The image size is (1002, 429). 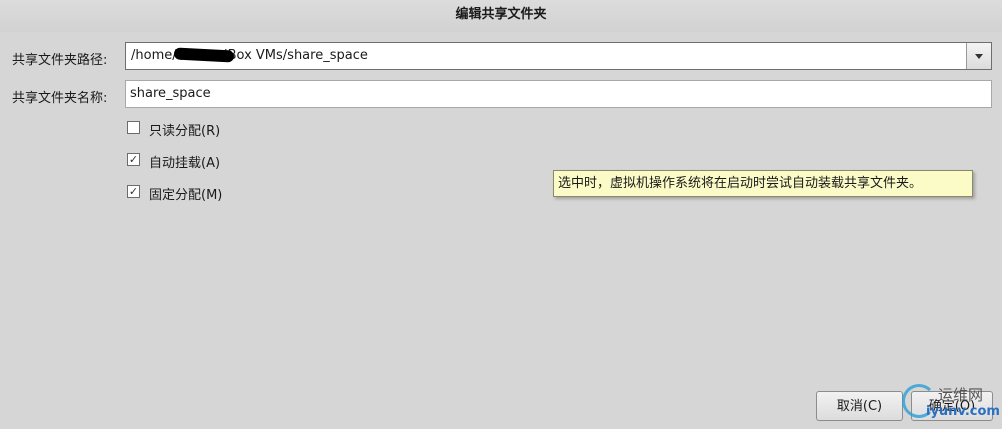 What do you see at coordinates (185, 193) in the screenshot?
I see `permanent-label: 固定分配(M)` at bounding box center [185, 193].